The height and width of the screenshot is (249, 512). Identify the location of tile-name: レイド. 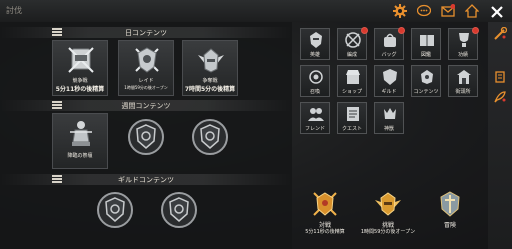
(146, 81).